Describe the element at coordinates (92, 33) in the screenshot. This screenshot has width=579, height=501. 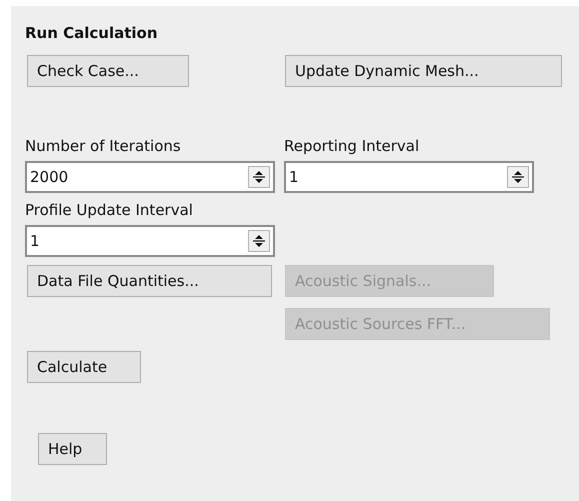
I see `panel-title: Run Calculation` at that location.